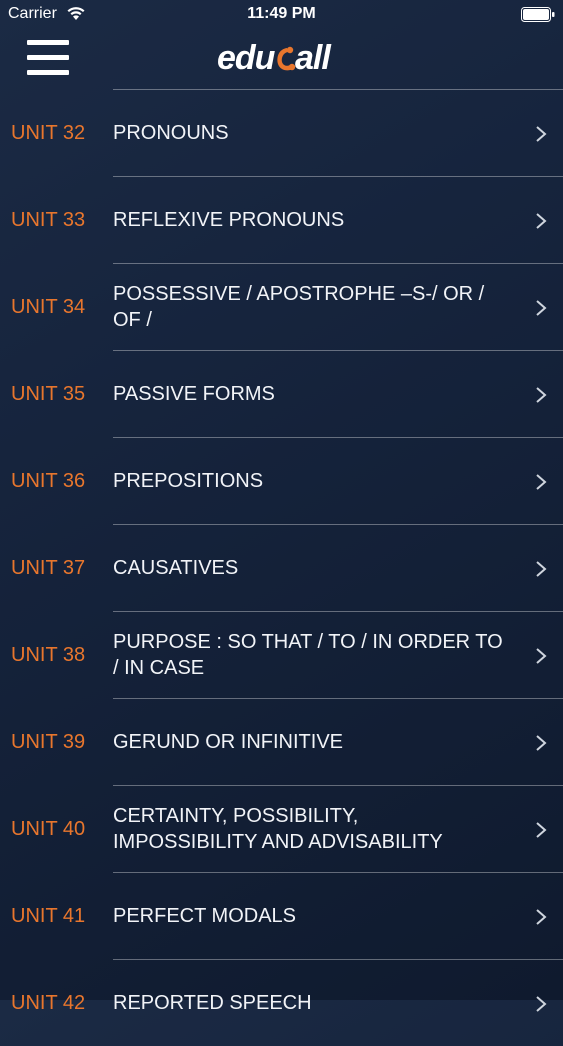 The height and width of the screenshot is (1046, 563). What do you see at coordinates (171, 133) in the screenshot?
I see `unit-title: PRONOUNS` at bounding box center [171, 133].